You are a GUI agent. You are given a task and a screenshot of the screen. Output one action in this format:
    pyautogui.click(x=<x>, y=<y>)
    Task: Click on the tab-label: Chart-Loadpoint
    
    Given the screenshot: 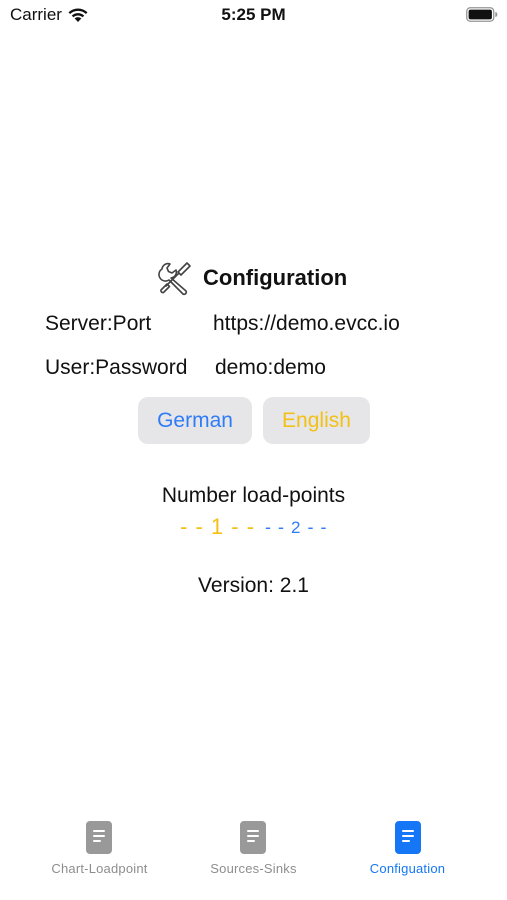 What is the action you would take?
    pyautogui.click(x=99, y=868)
    